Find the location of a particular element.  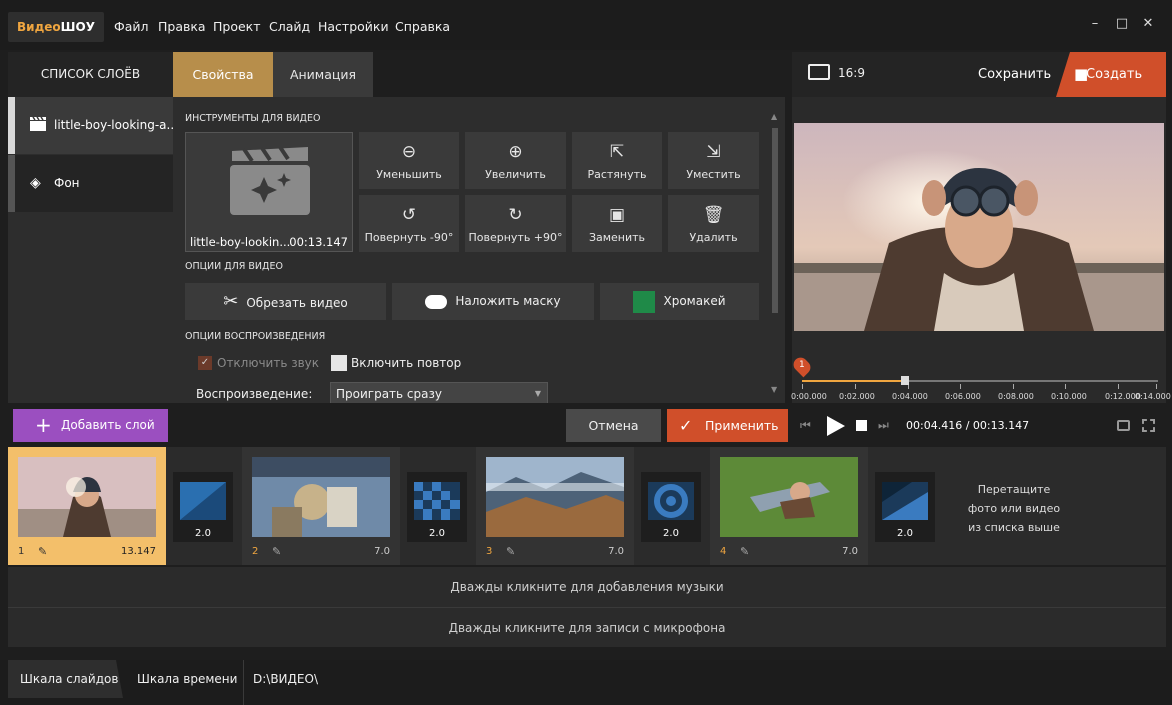

video-frame-image is located at coordinates (979, 227).